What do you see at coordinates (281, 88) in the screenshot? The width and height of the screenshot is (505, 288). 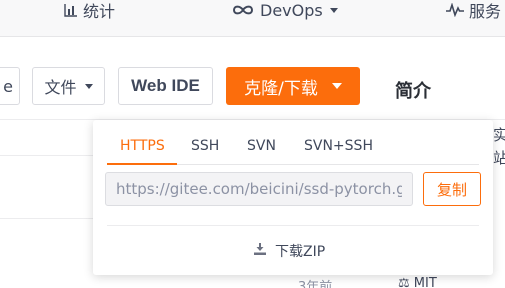 I see `clone-download-label: 克隆/下载` at bounding box center [281, 88].